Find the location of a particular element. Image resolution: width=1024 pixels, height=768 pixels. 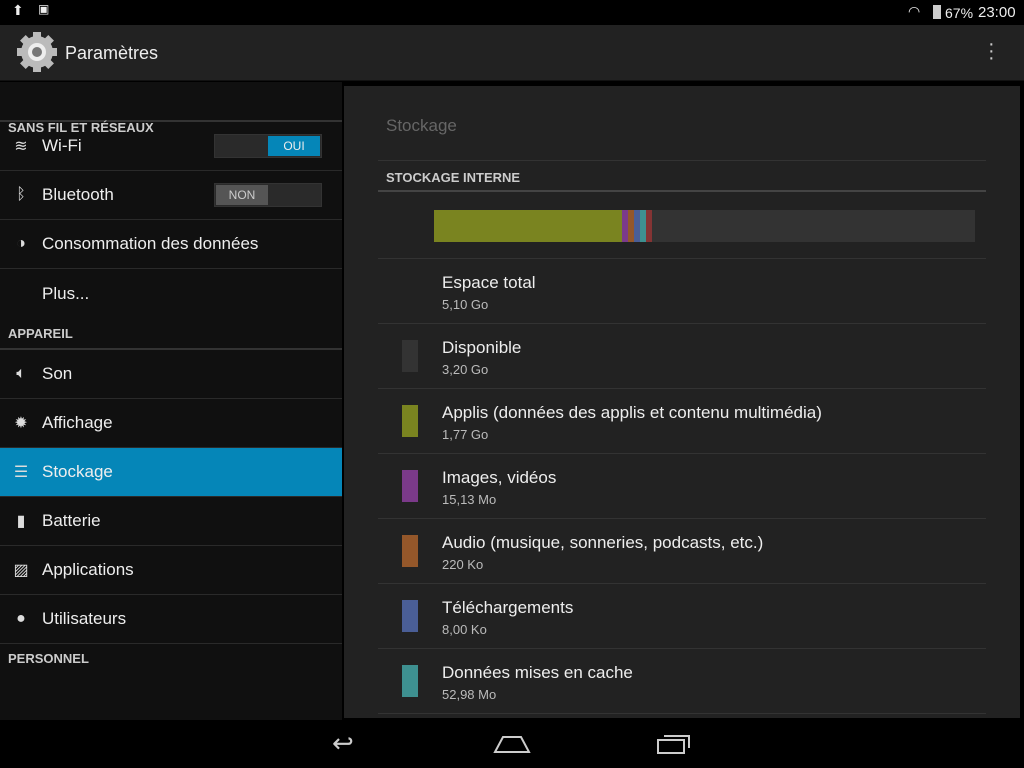

row-value: 15,13 Mo is located at coordinates (469, 499).